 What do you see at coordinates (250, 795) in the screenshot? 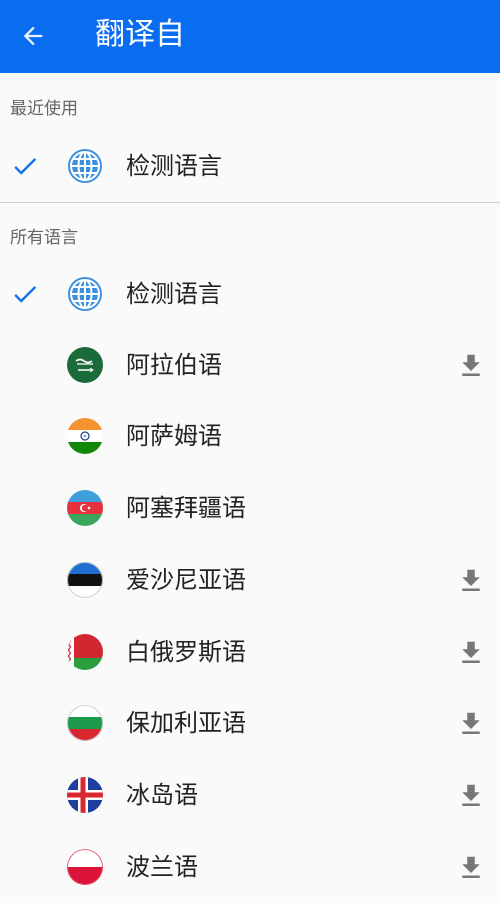
I see `language-row-icelandic: 冰岛语` at bounding box center [250, 795].